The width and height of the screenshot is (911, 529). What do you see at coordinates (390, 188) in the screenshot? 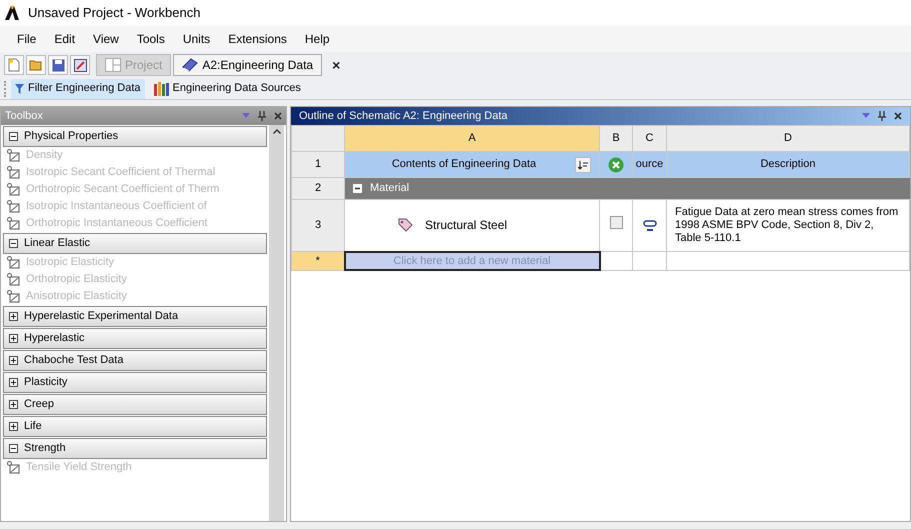
I see `group-label: Material` at bounding box center [390, 188].